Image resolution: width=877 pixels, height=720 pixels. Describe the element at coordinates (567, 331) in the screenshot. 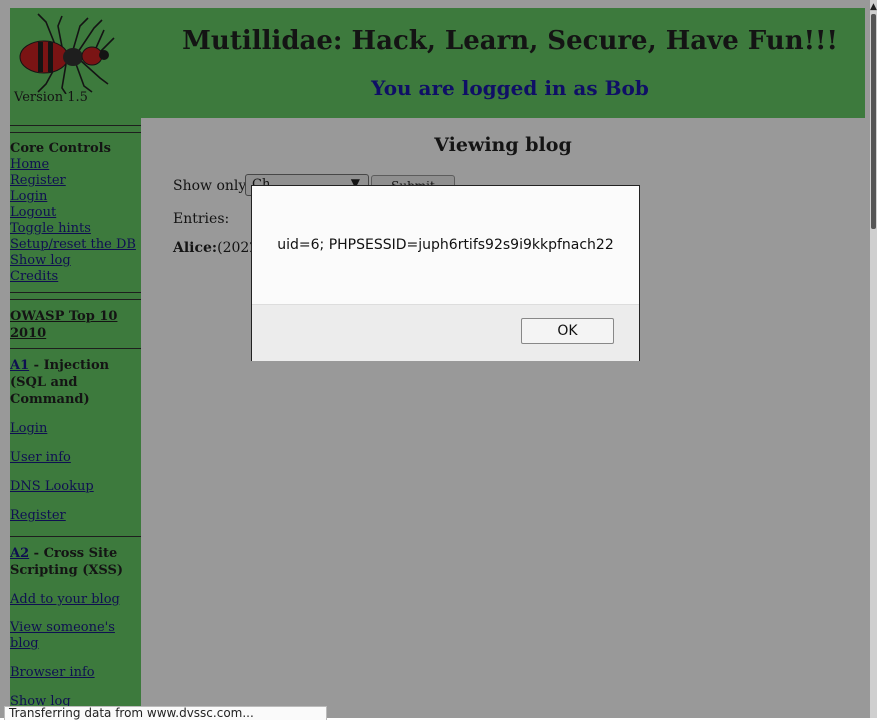

I see `ok-button: OK` at that location.